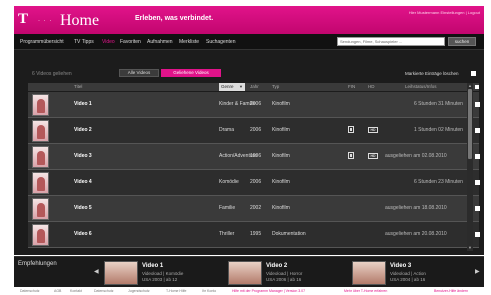 This screenshot has width=491, height=295. What do you see at coordinates (23, 19) in the screenshot?
I see `telekom-logo: T` at bounding box center [23, 19].